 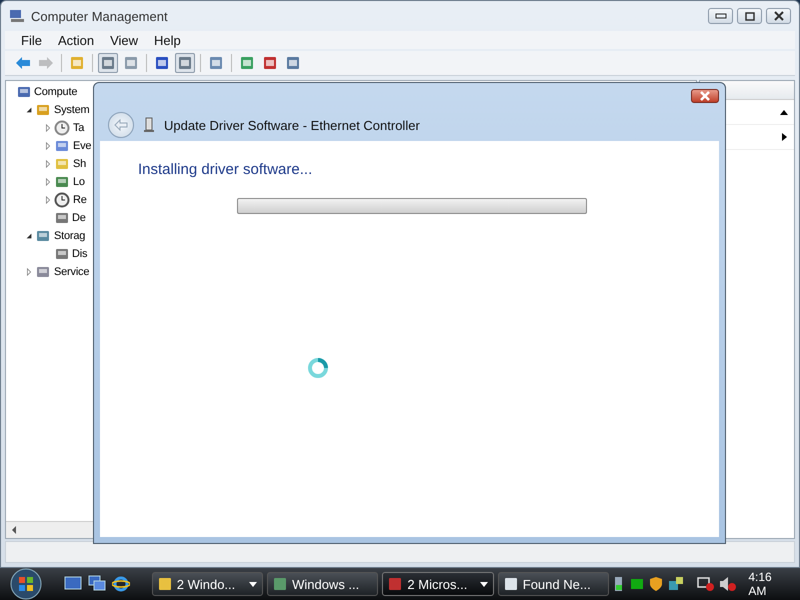 I want to click on minimize-button, so click(x=720, y=16).